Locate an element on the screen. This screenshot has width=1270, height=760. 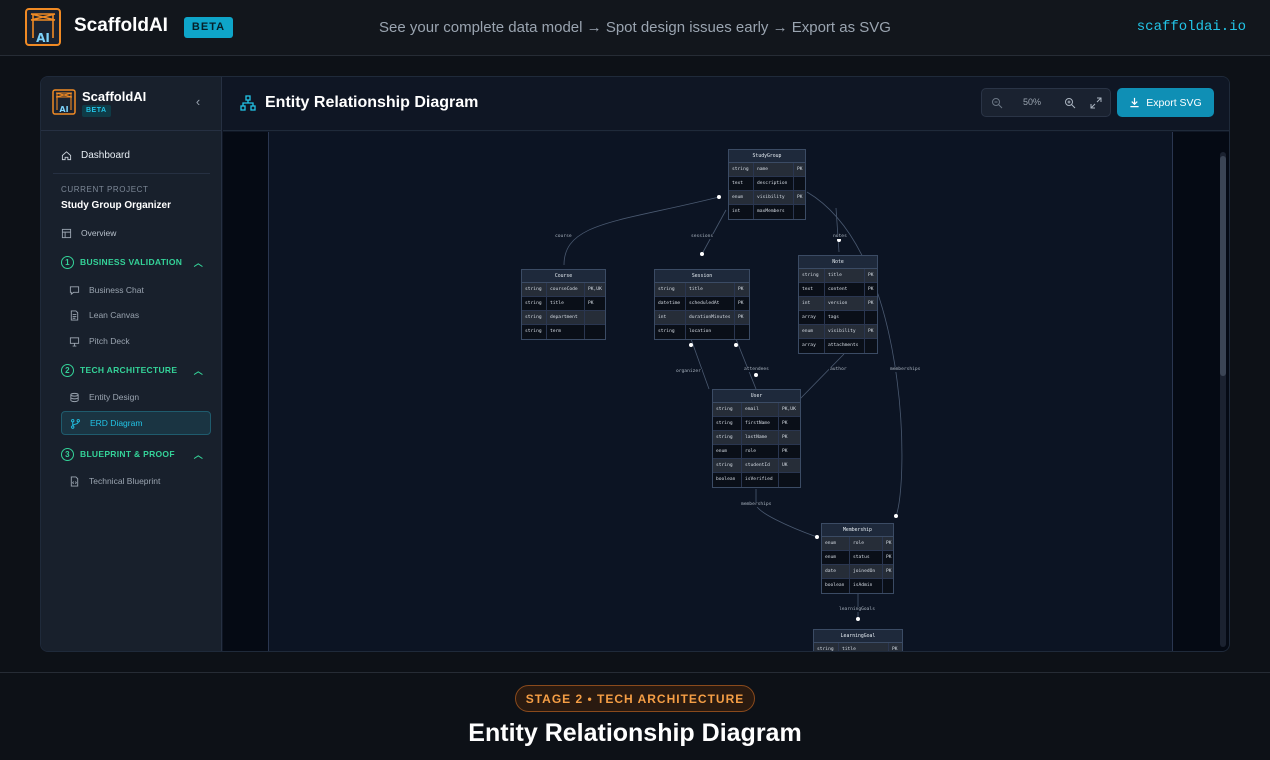
site-link: scaffoldai.io is located at coordinates (1191, 27).